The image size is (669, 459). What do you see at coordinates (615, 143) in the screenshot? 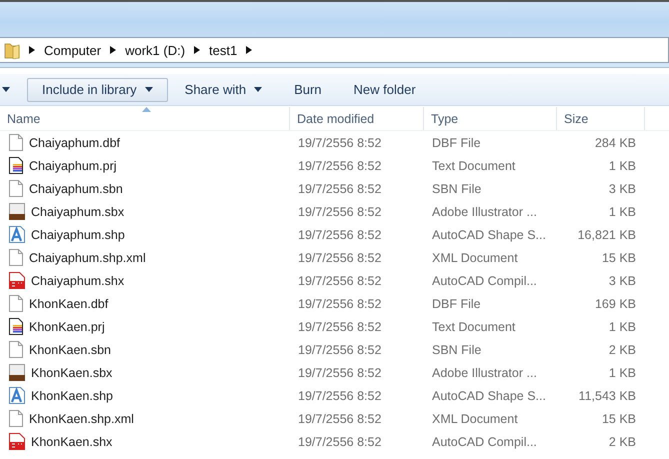
I see `size-cell-text: 284 KB` at bounding box center [615, 143].